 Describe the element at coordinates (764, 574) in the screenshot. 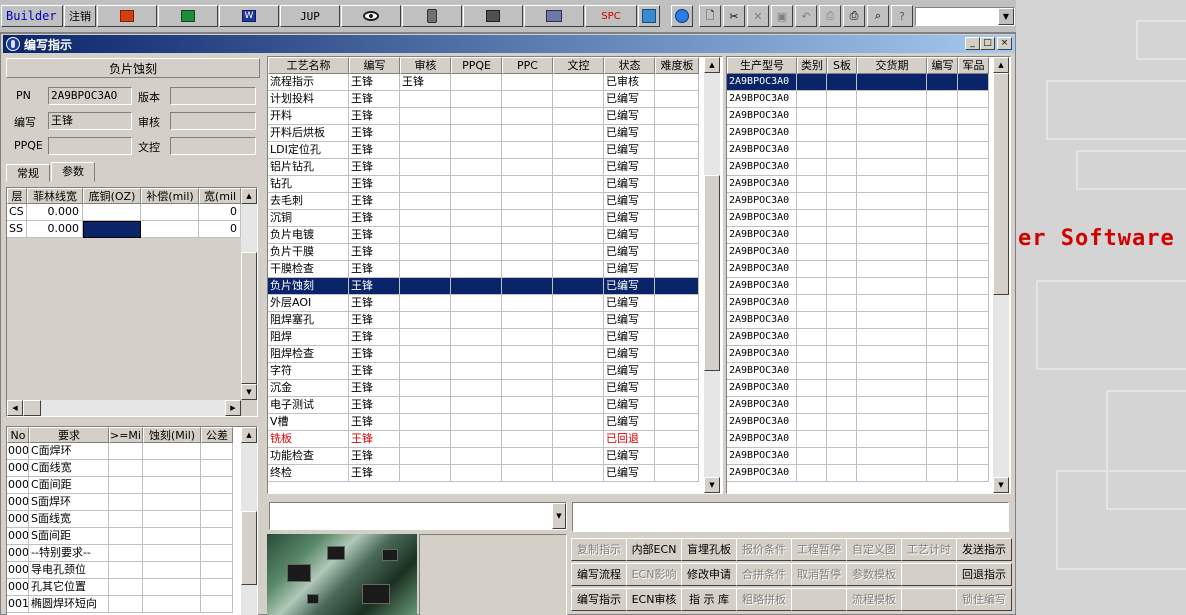

I see `action-button-2-4: 合拼条件` at that location.